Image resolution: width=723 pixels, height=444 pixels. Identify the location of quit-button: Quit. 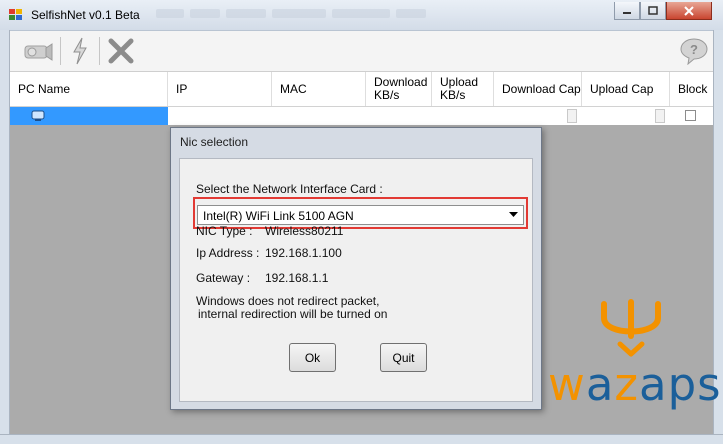
(403, 357).